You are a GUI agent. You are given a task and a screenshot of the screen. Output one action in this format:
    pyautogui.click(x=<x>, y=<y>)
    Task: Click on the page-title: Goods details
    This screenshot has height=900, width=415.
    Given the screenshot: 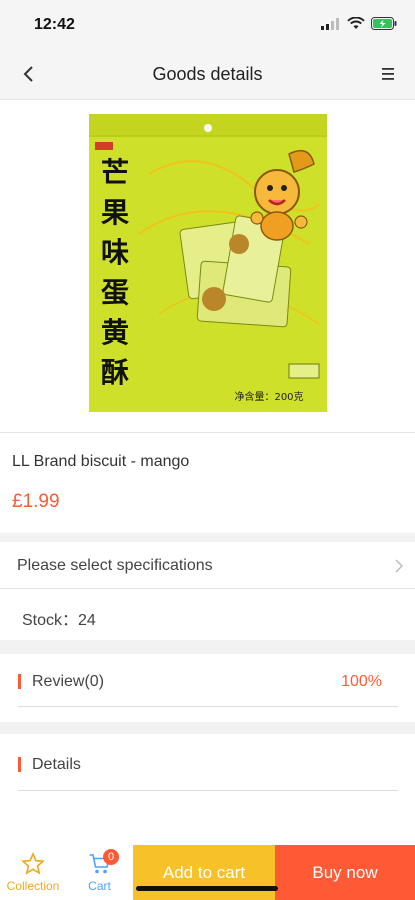 What is the action you would take?
    pyautogui.click(x=207, y=74)
    